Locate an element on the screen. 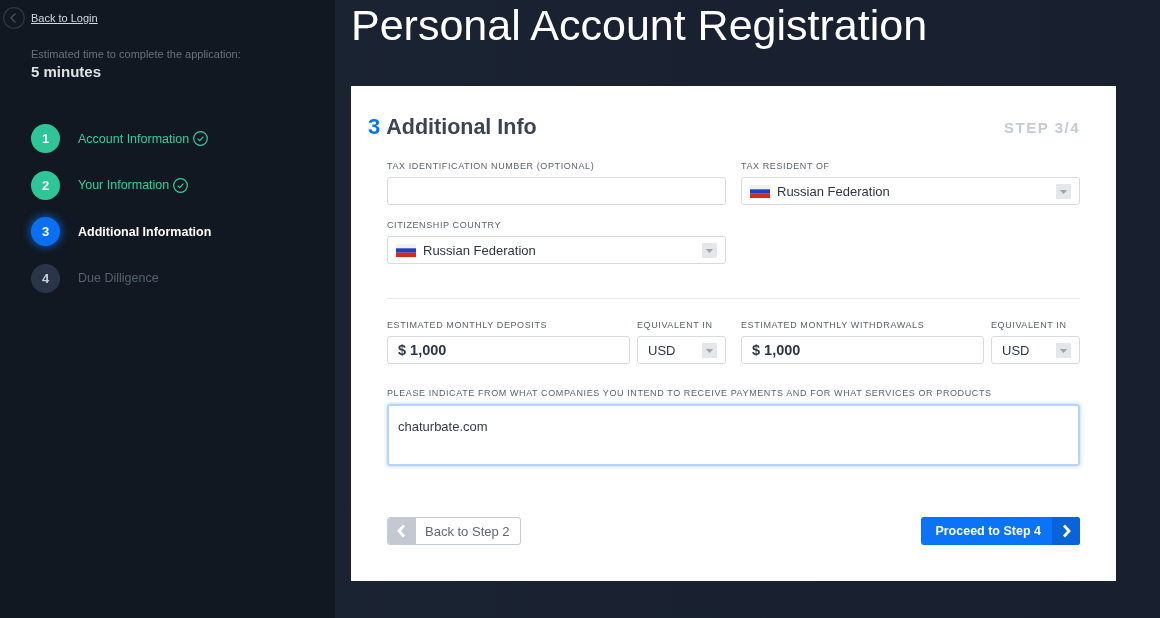  field-label: ESTIMATED MONTHLY WITHDRAWALS is located at coordinates (833, 325).